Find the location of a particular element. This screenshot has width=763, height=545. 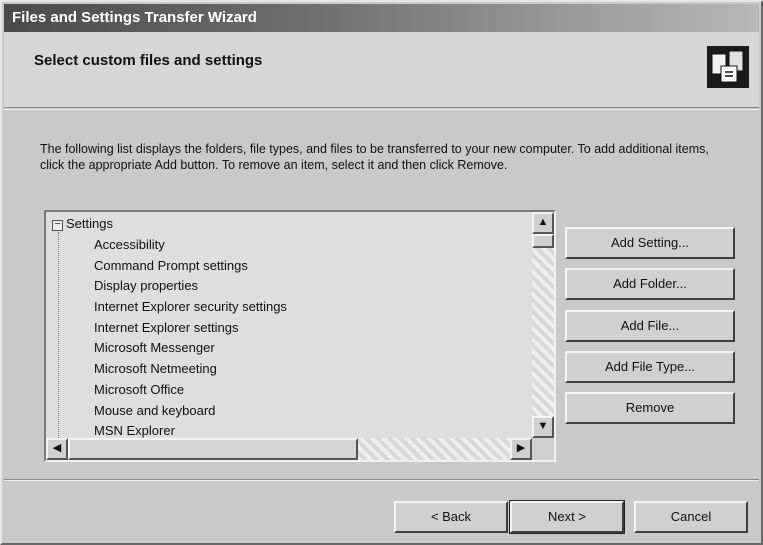

tree-connector-line is located at coordinates (58, 335).